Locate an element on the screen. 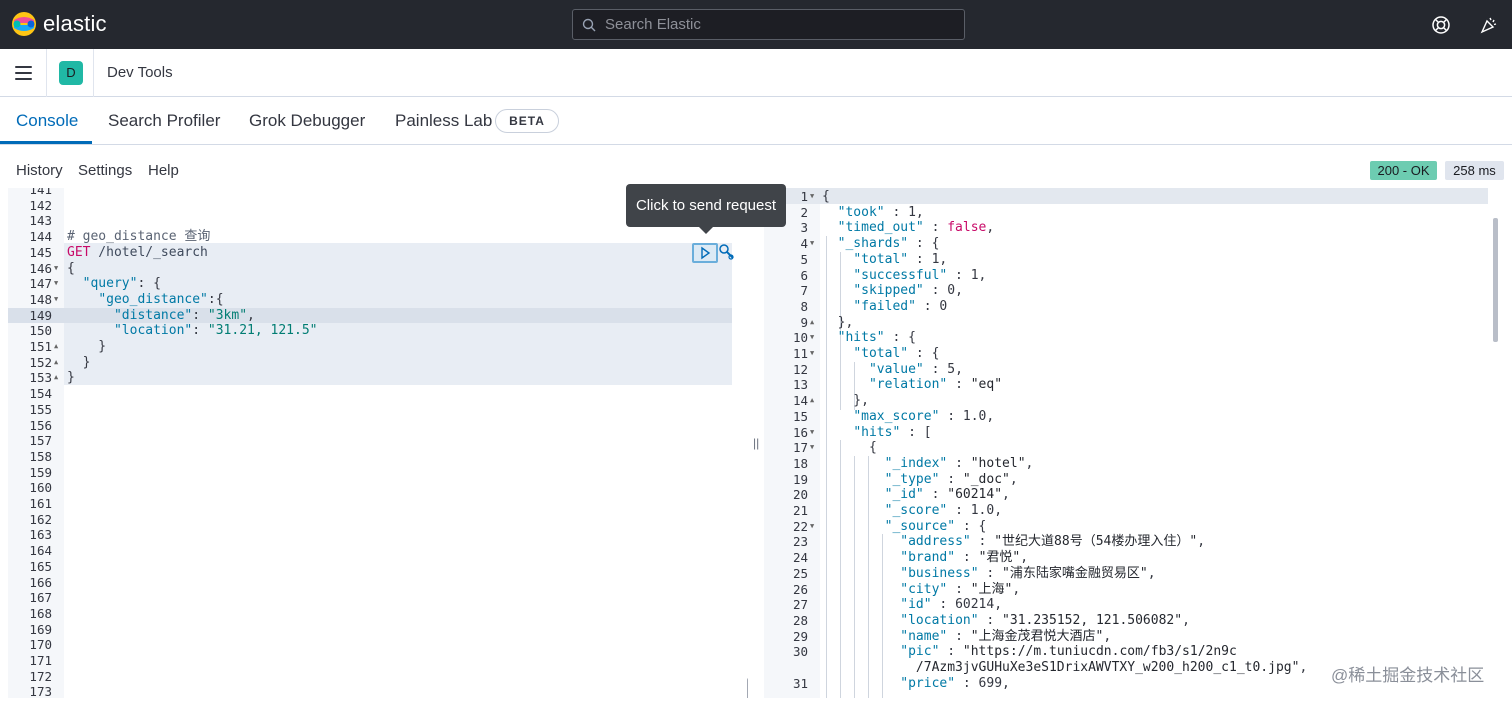 The height and width of the screenshot is (702, 1512). line-number: 149 is located at coordinates (40, 315).